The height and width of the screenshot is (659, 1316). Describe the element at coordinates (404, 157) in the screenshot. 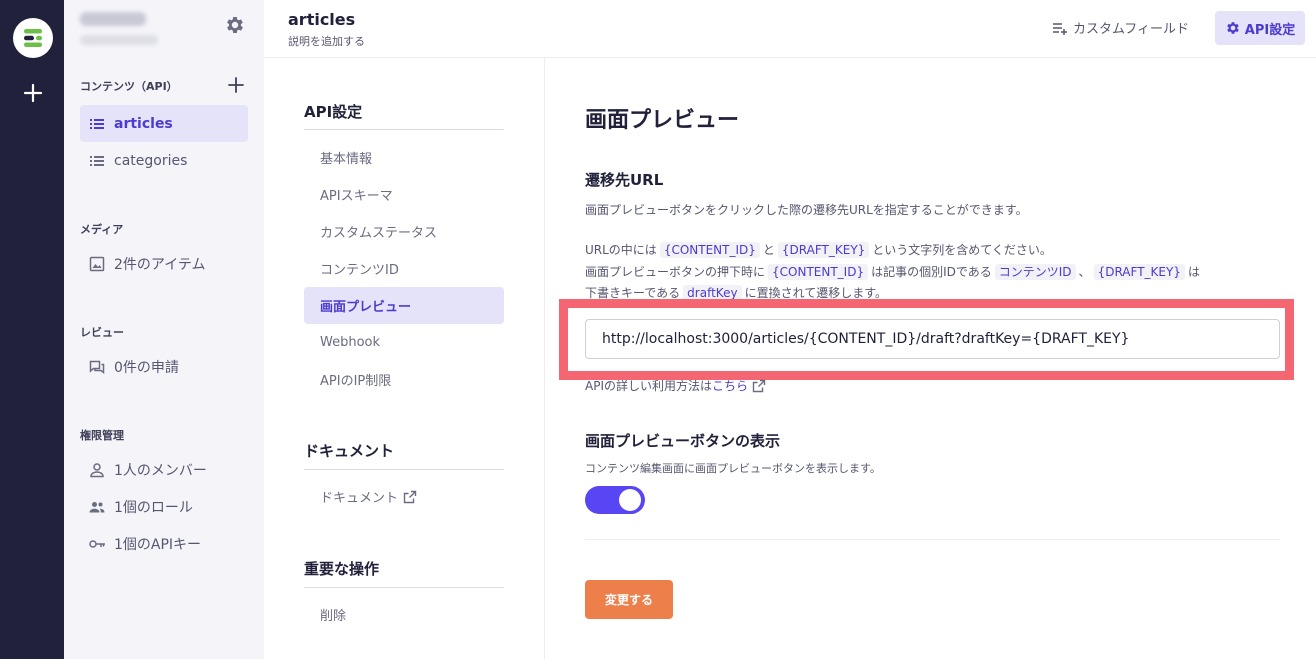

I see `menu-item-basic-info: 基本情報` at that location.